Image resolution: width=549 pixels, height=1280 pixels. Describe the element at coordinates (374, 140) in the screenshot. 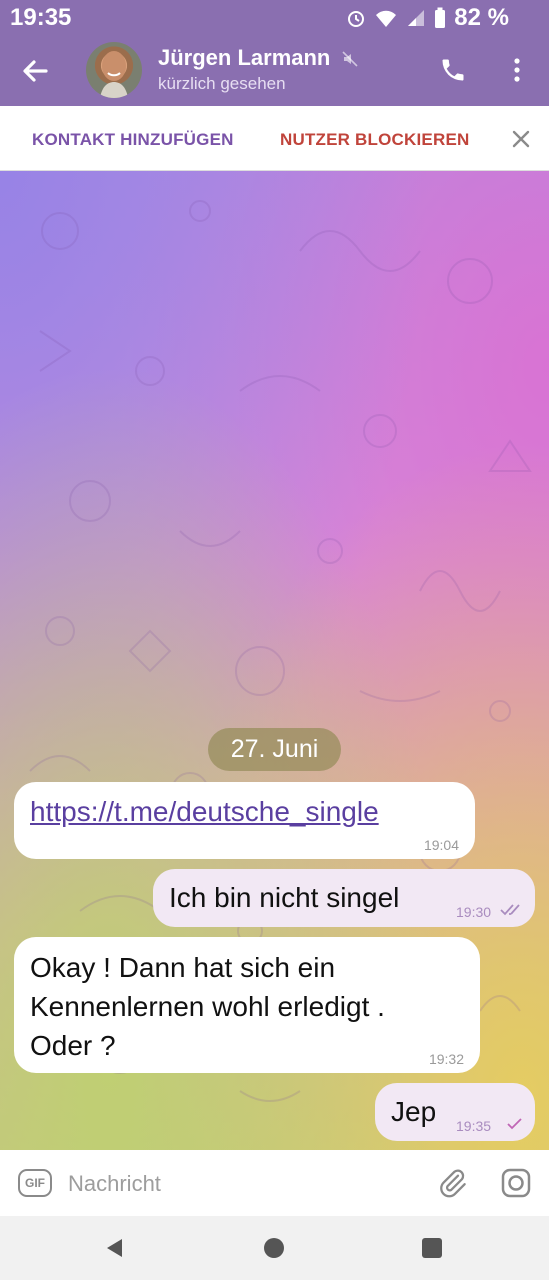

I see `block-user-button: NUTZER BLOCKIEREN` at that location.